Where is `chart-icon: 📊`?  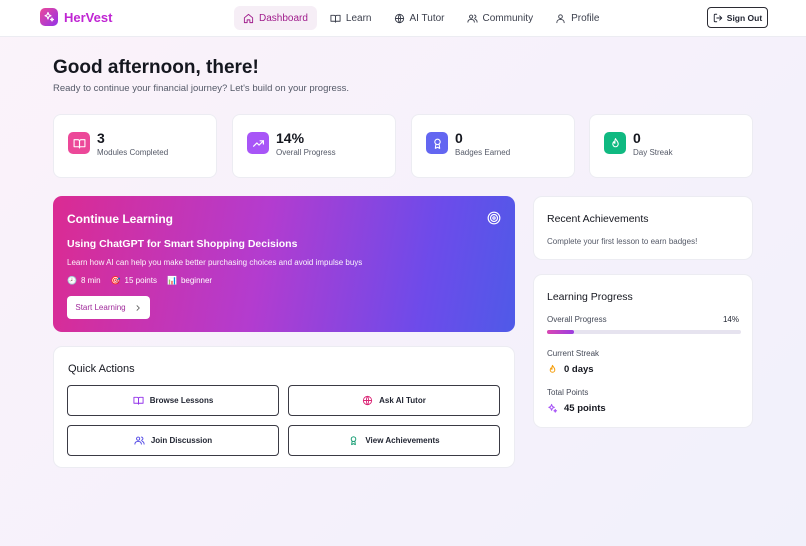 chart-icon: 📊 is located at coordinates (171, 280).